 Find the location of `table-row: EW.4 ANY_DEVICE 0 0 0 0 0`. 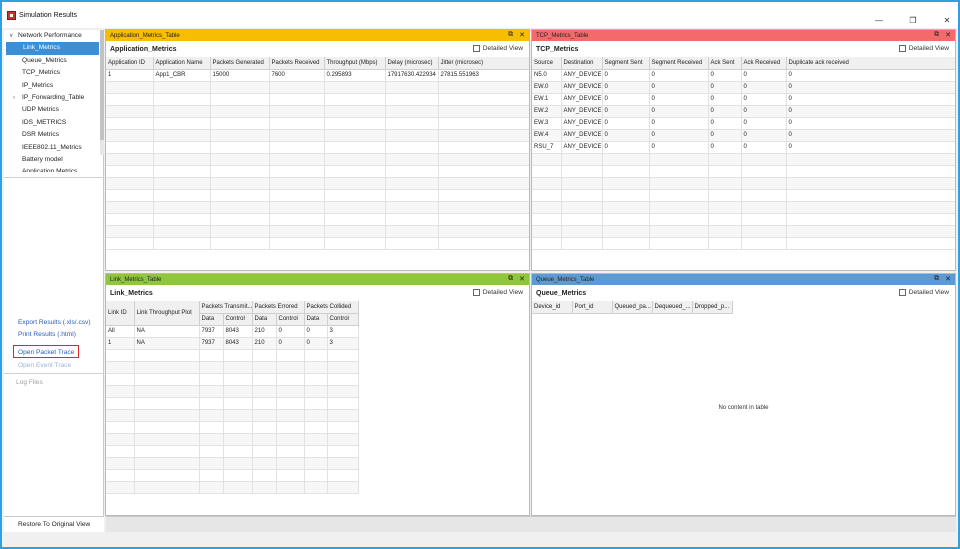

table-row: EW.4 ANY_DEVICE 0 0 0 0 0 is located at coordinates (743, 135).